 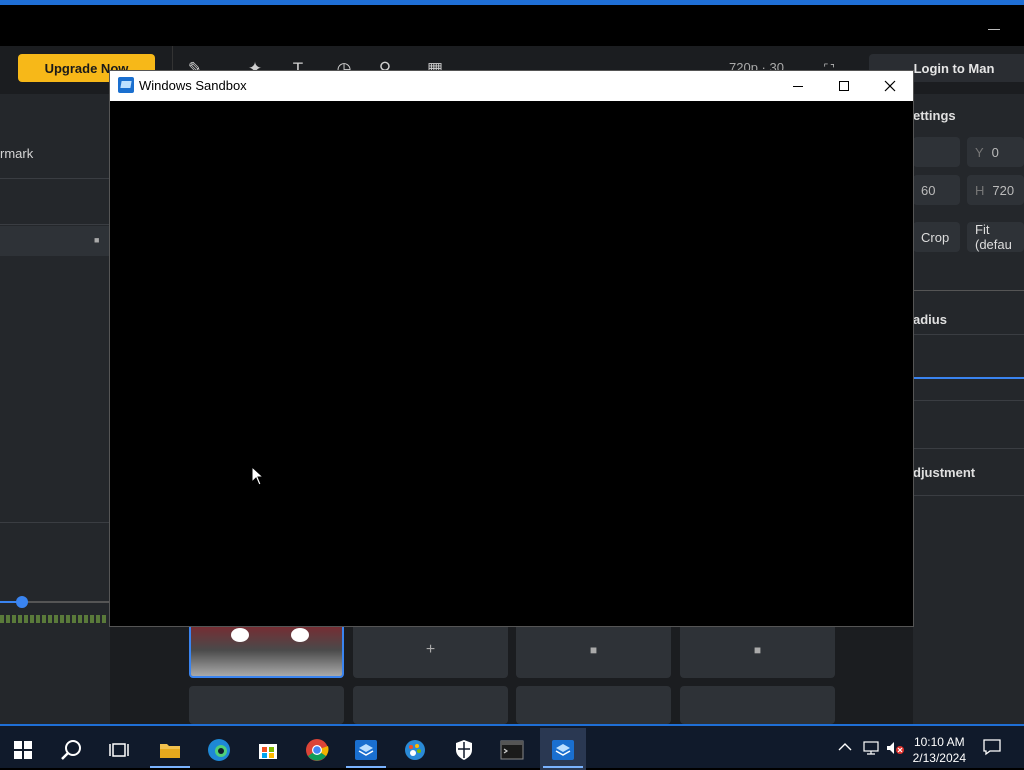 What do you see at coordinates (939, 758) in the screenshot?
I see `clock-date: 2/13/2024` at bounding box center [939, 758].